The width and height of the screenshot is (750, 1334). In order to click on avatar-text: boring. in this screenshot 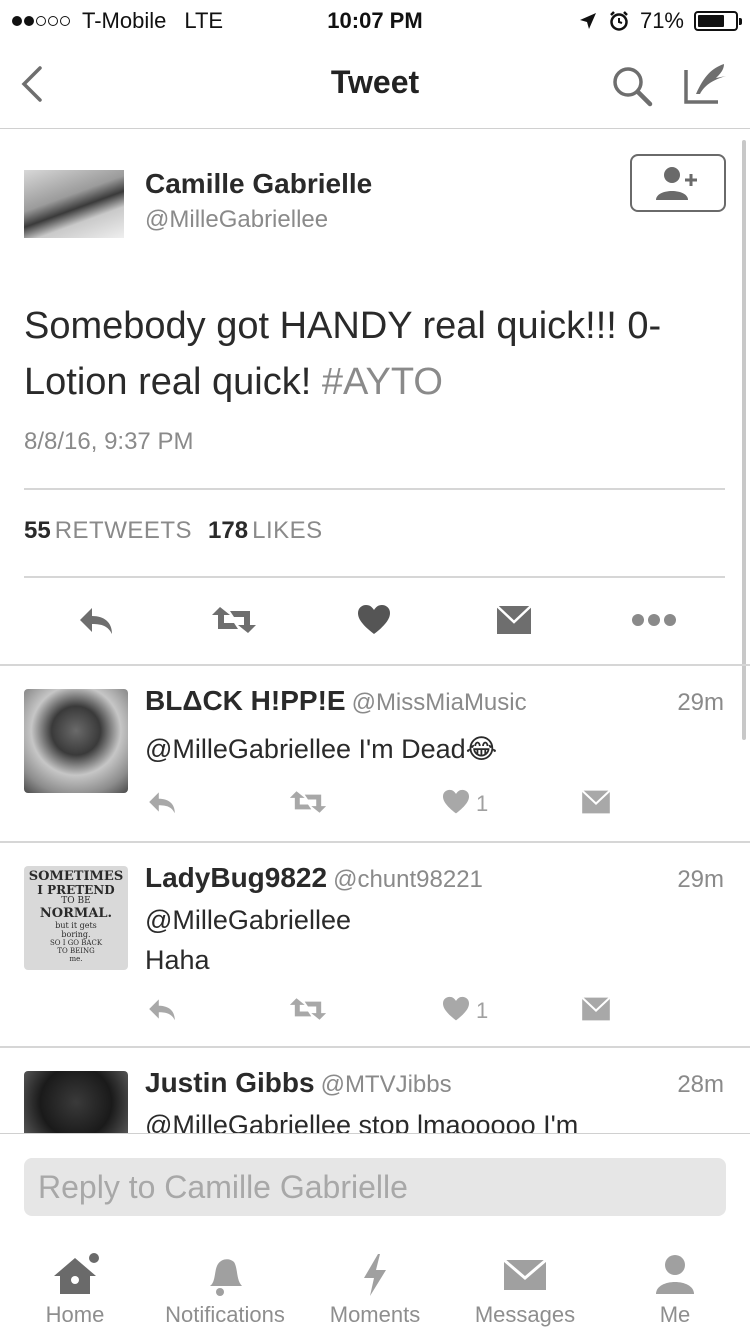, I will do `click(76, 934)`.